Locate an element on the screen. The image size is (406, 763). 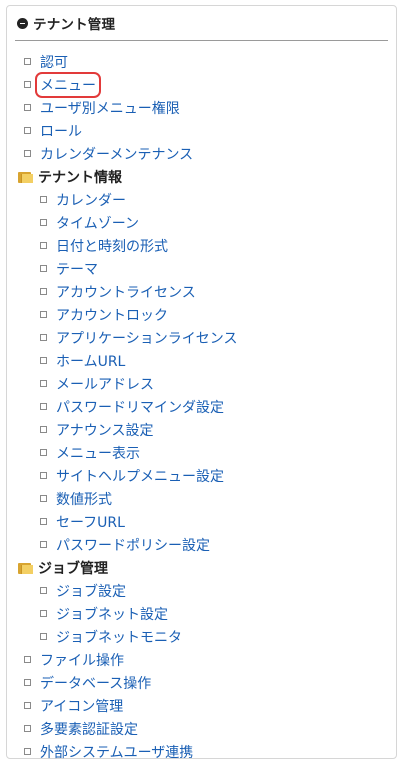
tree-item-account-lock: アカウントロック is located at coordinates (201, 314).